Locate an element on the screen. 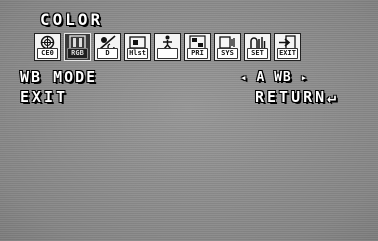 This screenshot has height=241, width=378. exit-option: EXIT is located at coordinates (44, 97).